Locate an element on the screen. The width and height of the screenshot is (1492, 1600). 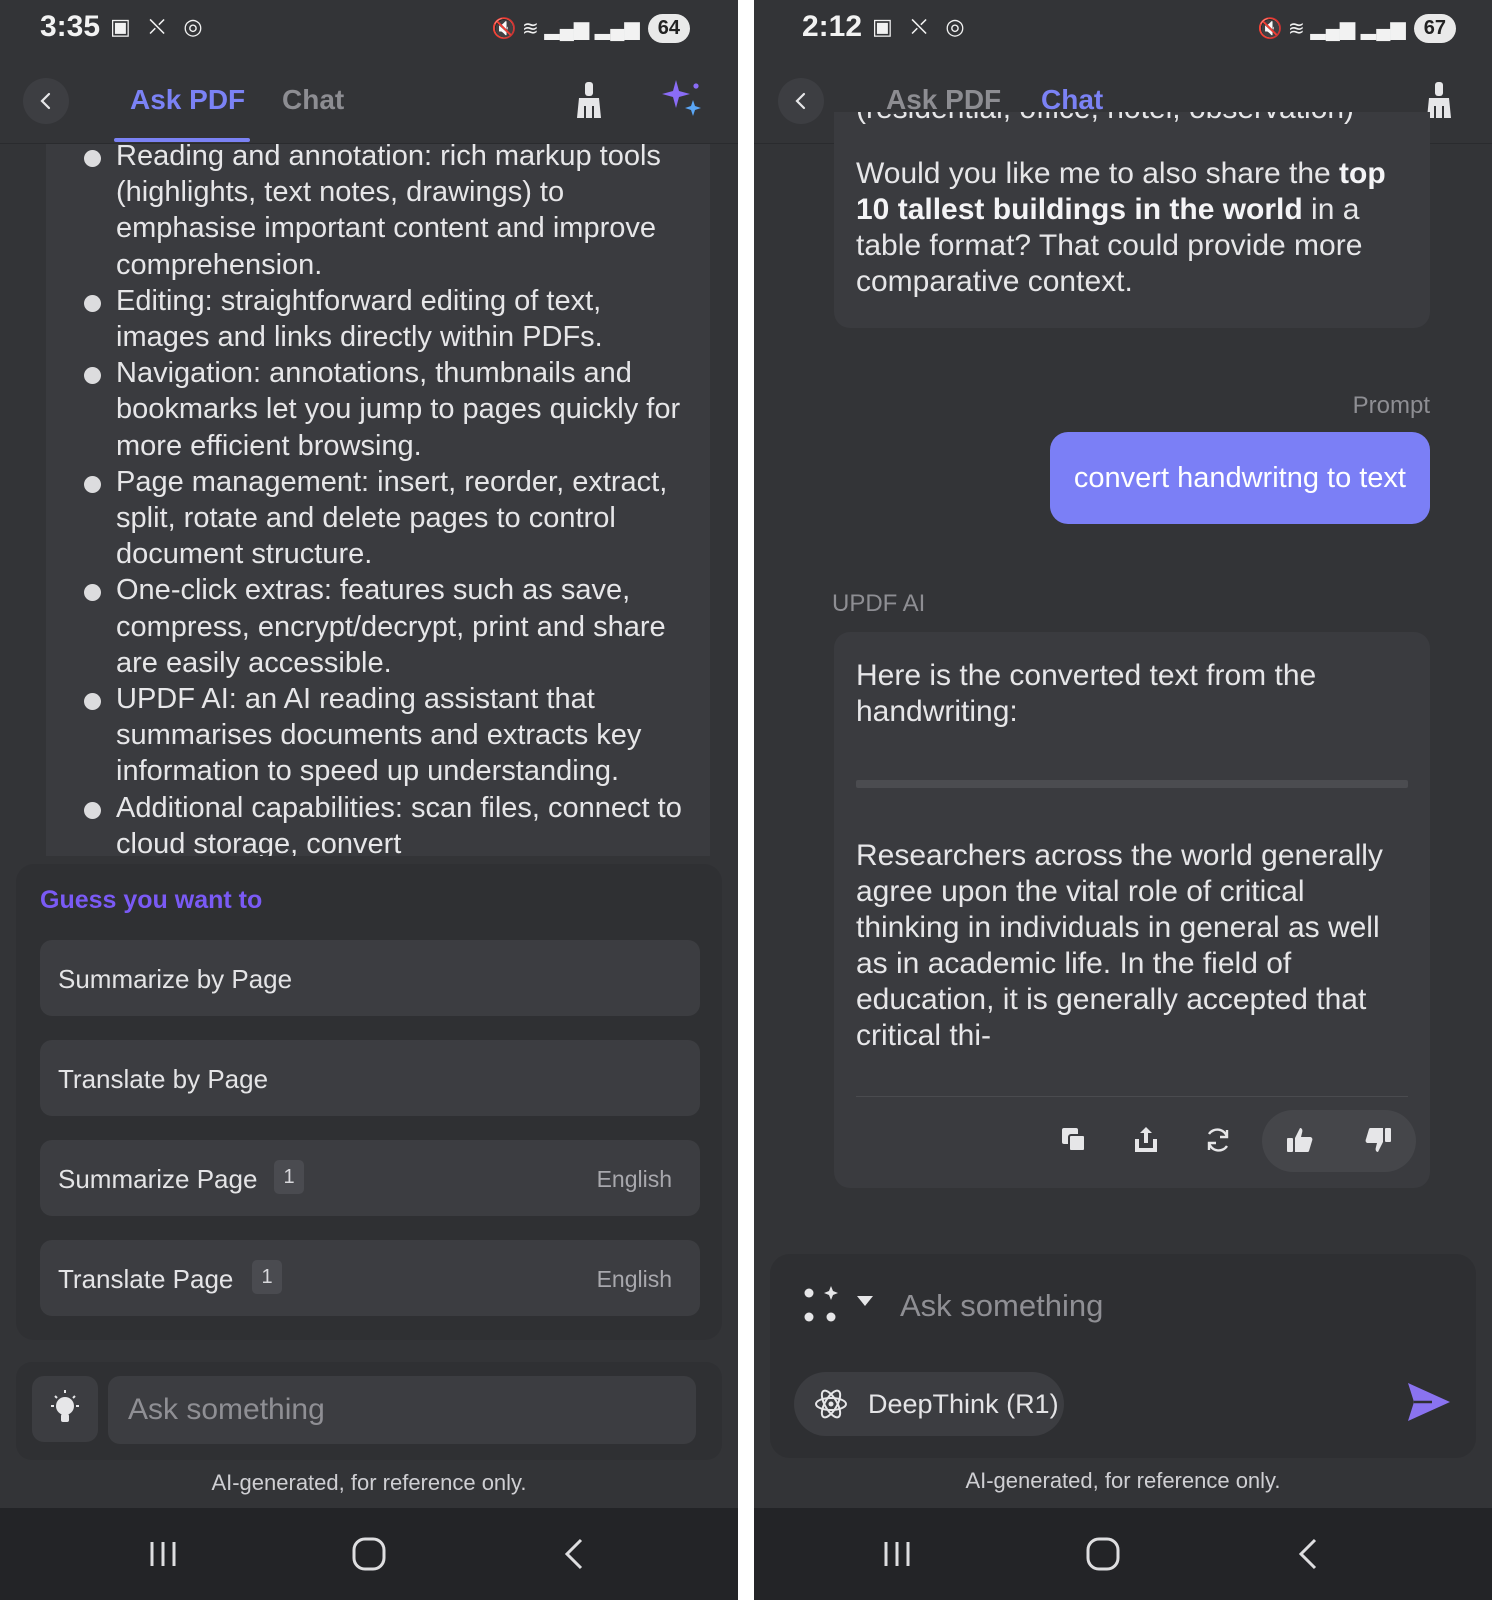
thumbs-down-icon is located at coordinates (1378, 1140).